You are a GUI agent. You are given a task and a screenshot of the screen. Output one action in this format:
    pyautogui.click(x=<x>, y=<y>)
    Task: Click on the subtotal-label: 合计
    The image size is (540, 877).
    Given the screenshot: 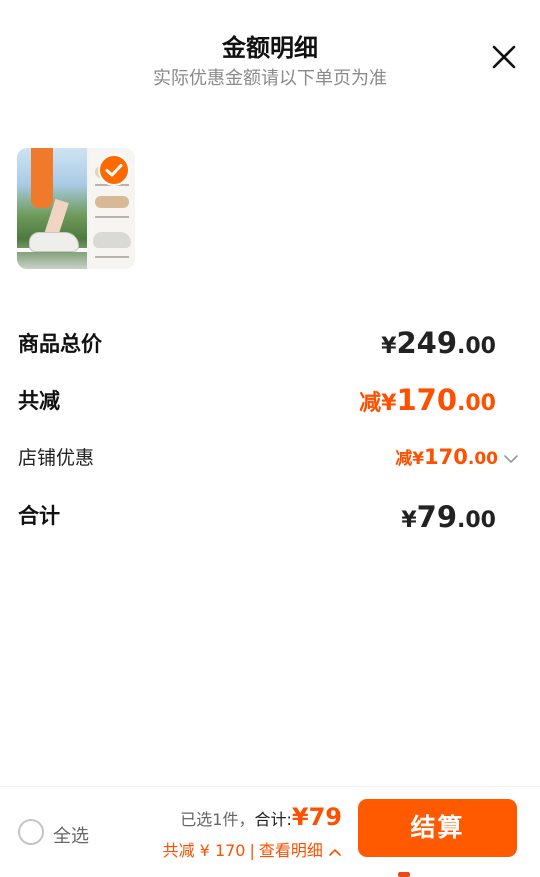 What is the action you would take?
    pyautogui.click(x=39, y=516)
    